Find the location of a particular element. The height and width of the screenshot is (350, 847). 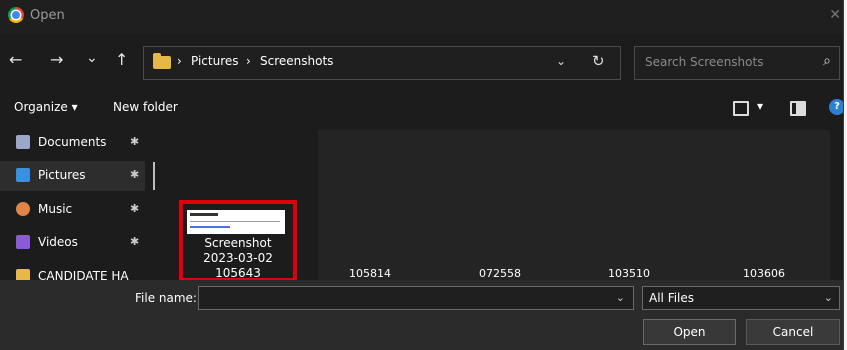

view-options-dropdown-icon: ▾ is located at coordinates (760, 106).